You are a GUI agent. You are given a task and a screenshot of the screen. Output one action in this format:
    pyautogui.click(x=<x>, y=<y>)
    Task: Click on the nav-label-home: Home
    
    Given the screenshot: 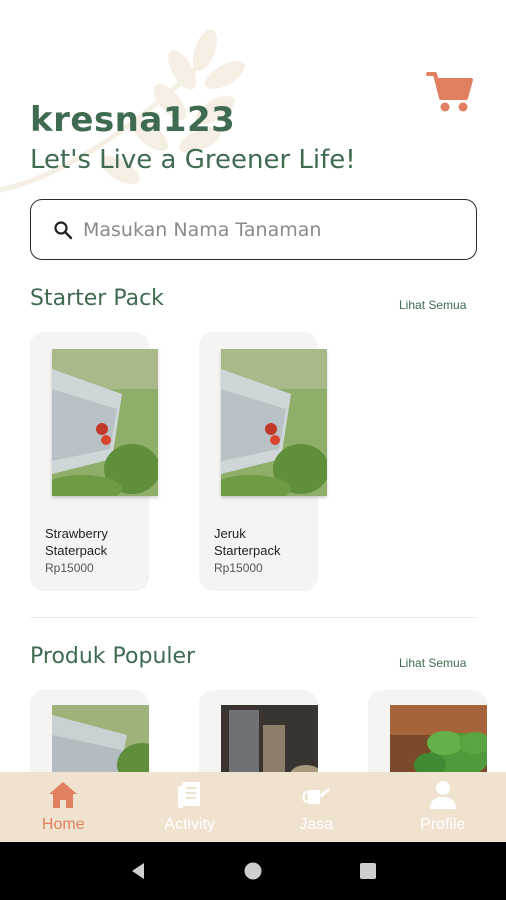 What is the action you would take?
    pyautogui.click(x=63, y=824)
    